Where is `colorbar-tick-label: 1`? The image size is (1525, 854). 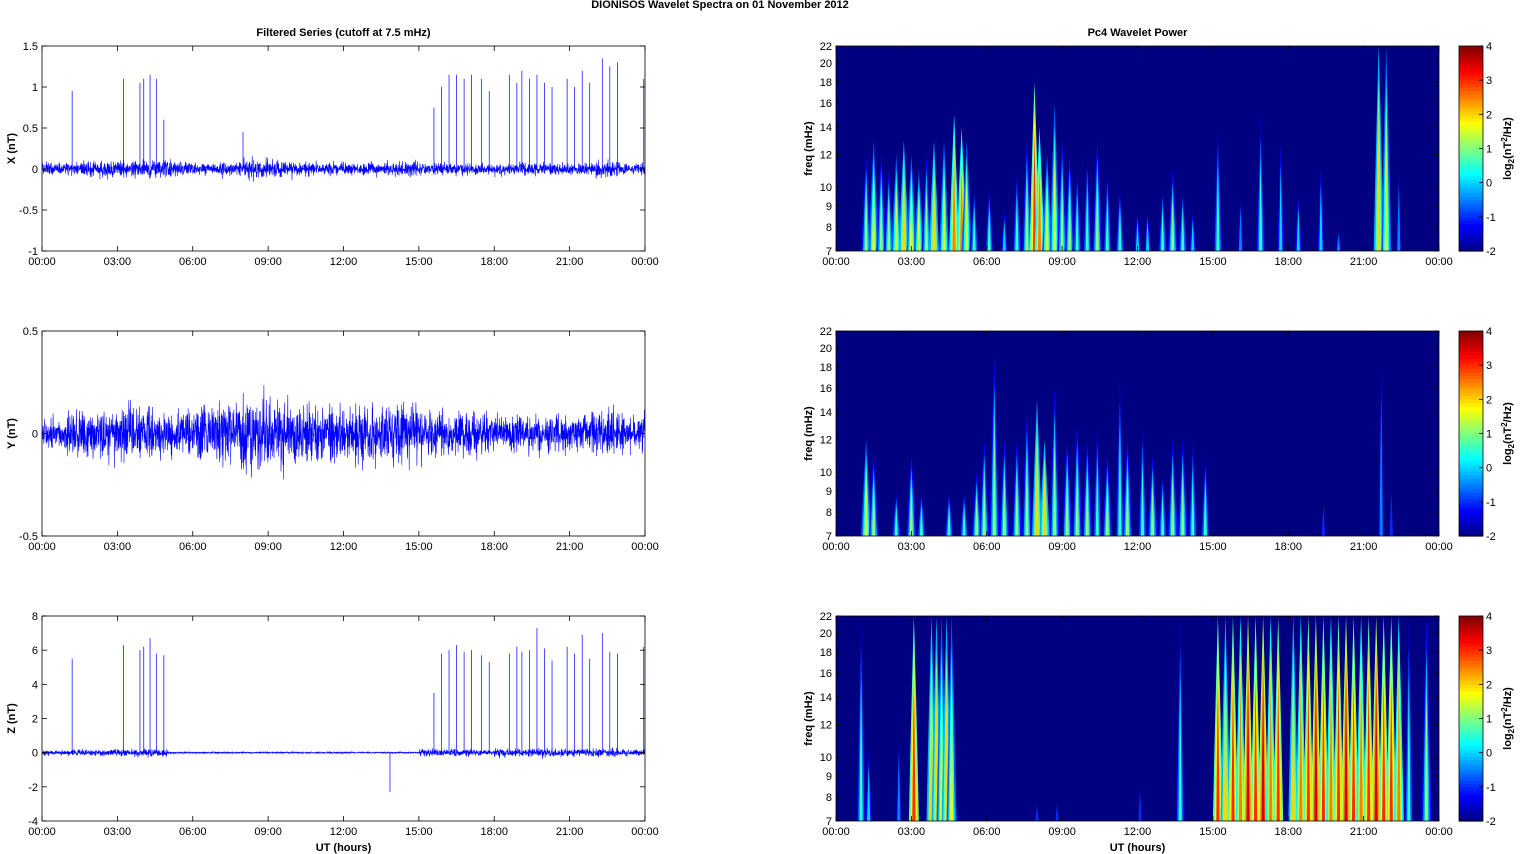 colorbar-tick-label: 1 is located at coordinates (1489, 720).